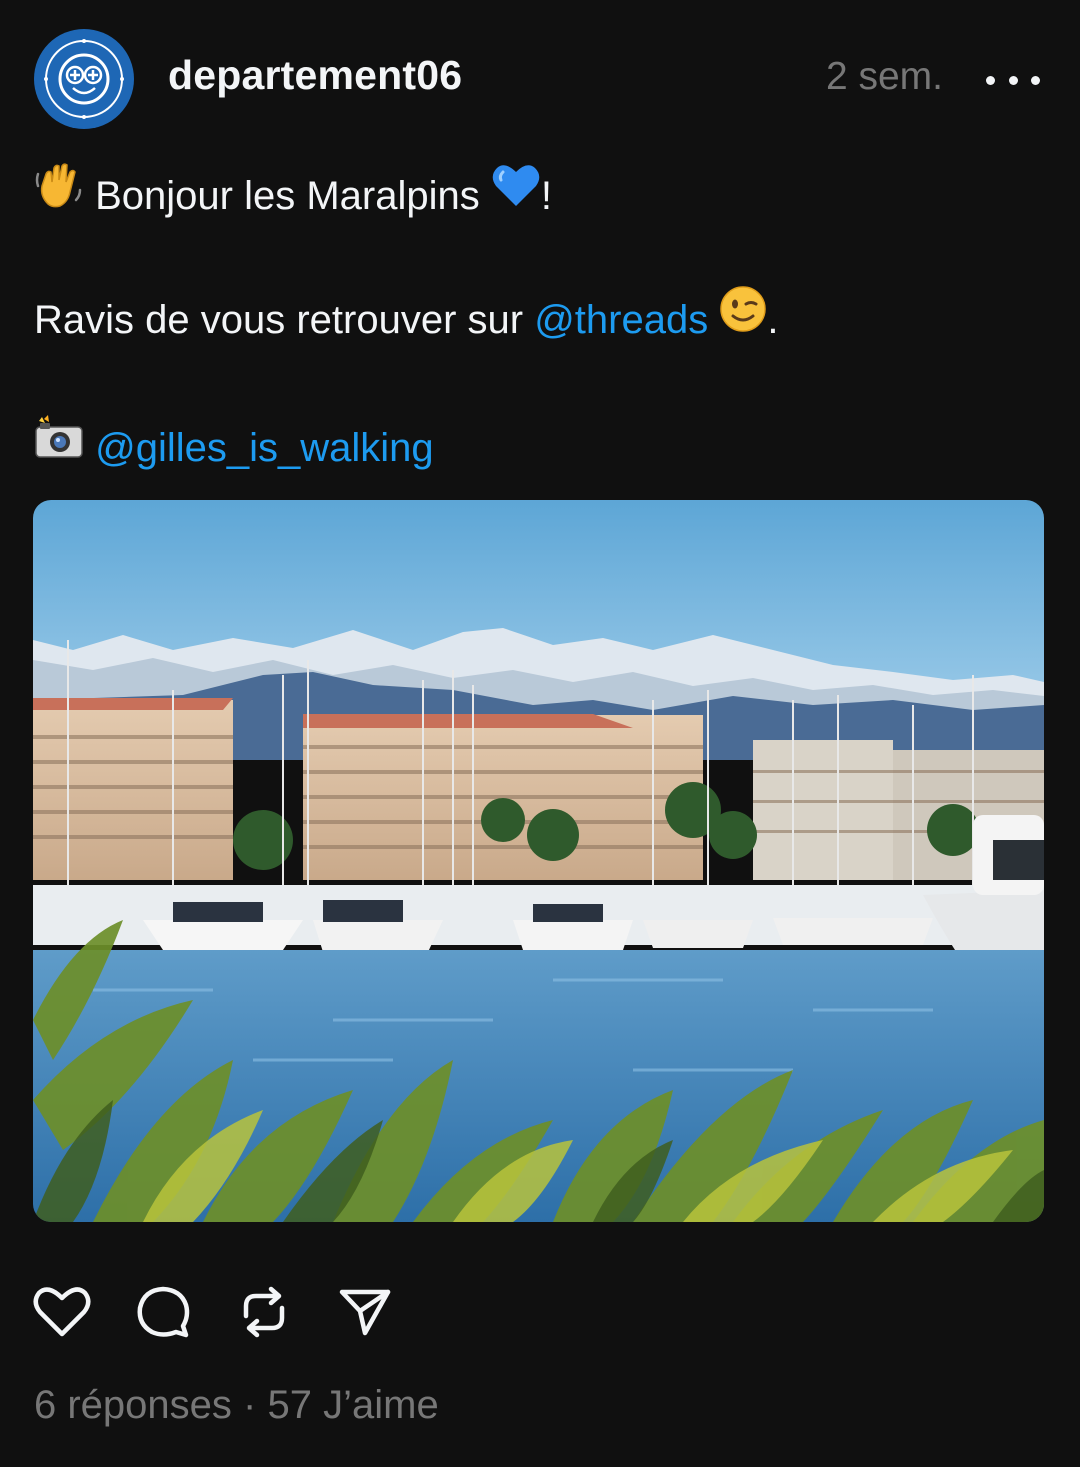 The height and width of the screenshot is (1467, 1080). What do you see at coordinates (287, 196) in the screenshot?
I see `caption-greeting-text: Bonjour les Maralpins` at bounding box center [287, 196].